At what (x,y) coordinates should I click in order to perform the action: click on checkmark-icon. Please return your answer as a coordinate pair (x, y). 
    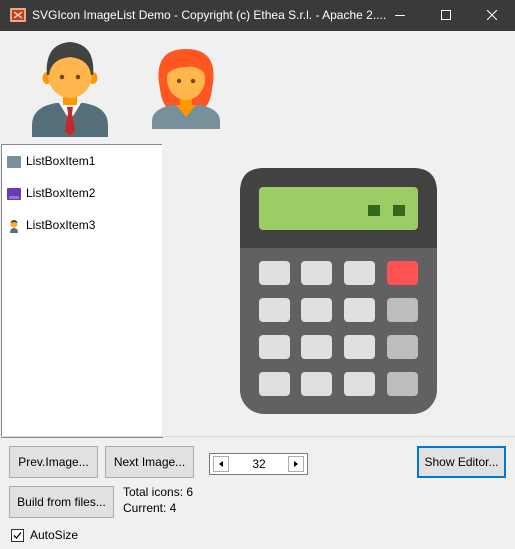
    Looking at the image, I should click on (17, 535).